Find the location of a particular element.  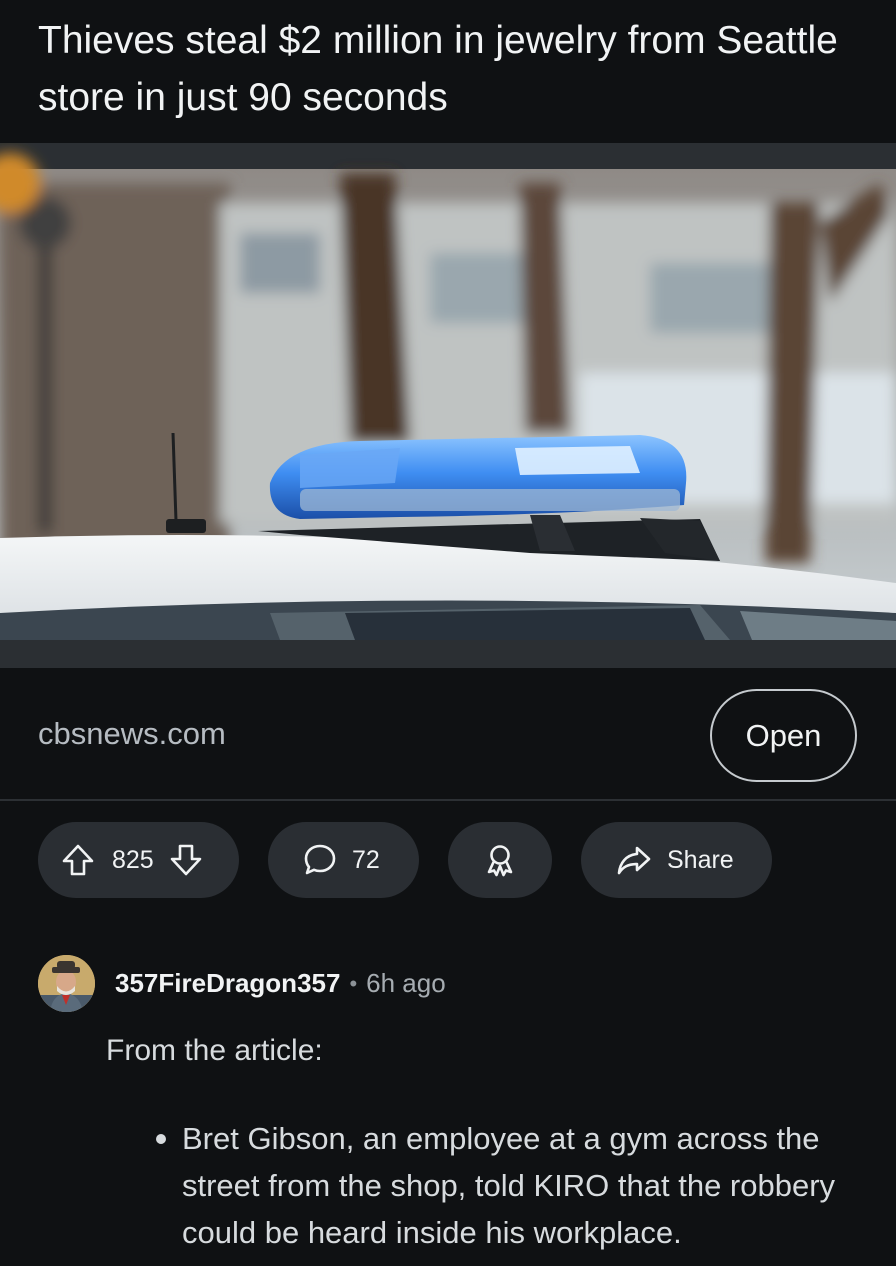

downvote-icon is located at coordinates (186, 860).